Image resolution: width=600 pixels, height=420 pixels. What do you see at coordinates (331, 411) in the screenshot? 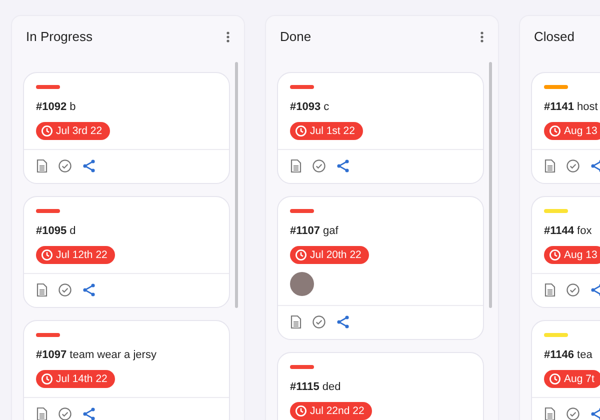
I see `due-date-badge: Jul 22nd 22` at bounding box center [331, 411].